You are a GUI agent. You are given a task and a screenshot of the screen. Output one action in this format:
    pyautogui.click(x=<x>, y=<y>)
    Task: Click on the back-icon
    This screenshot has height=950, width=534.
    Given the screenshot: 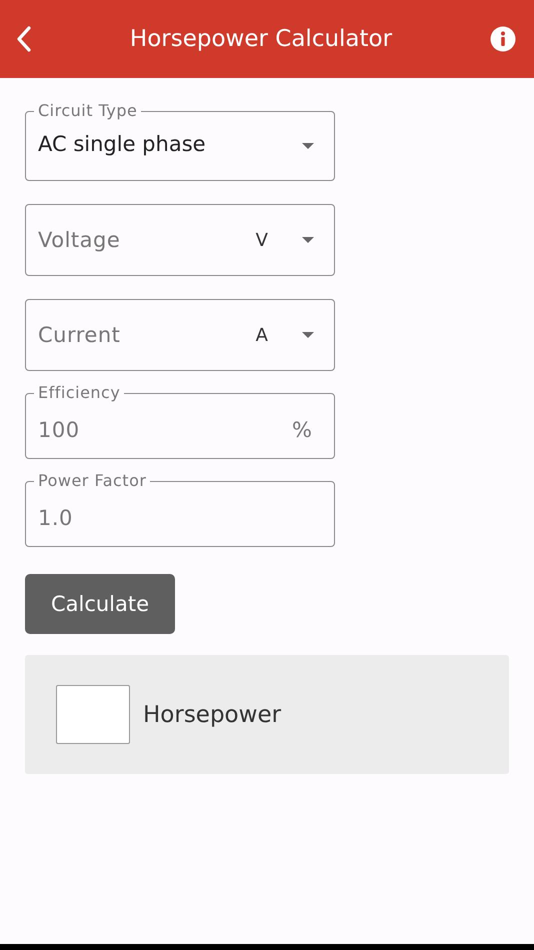 What is the action you would take?
    pyautogui.click(x=24, y=39)
    